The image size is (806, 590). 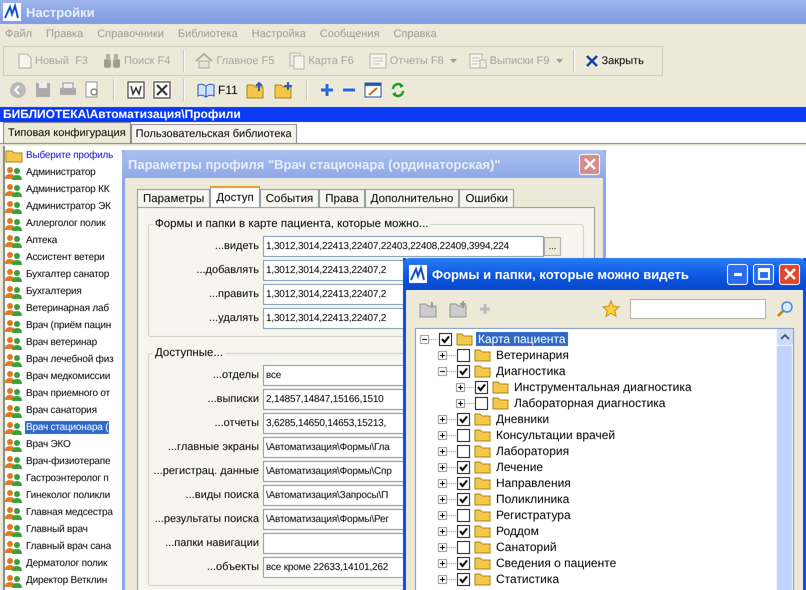 What do you see at coordinates (237, 246) in the screenshot?
I see `field-label: ...видеть` at bounding box center [237, 246].